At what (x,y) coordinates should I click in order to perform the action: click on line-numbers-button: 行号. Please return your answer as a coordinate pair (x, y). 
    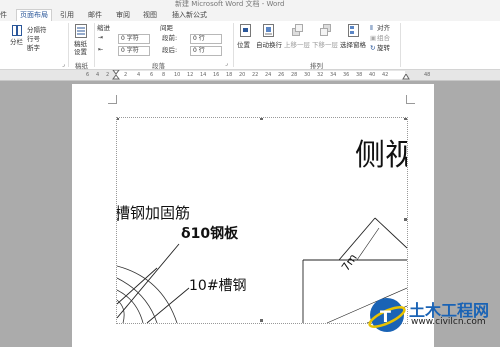
    Looking at the image, I should click on (33, 39).